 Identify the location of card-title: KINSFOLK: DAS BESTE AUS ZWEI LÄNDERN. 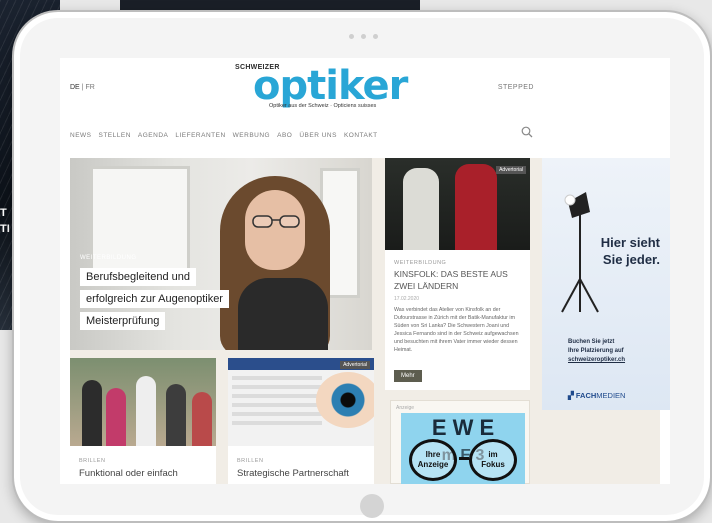
(459, 280).